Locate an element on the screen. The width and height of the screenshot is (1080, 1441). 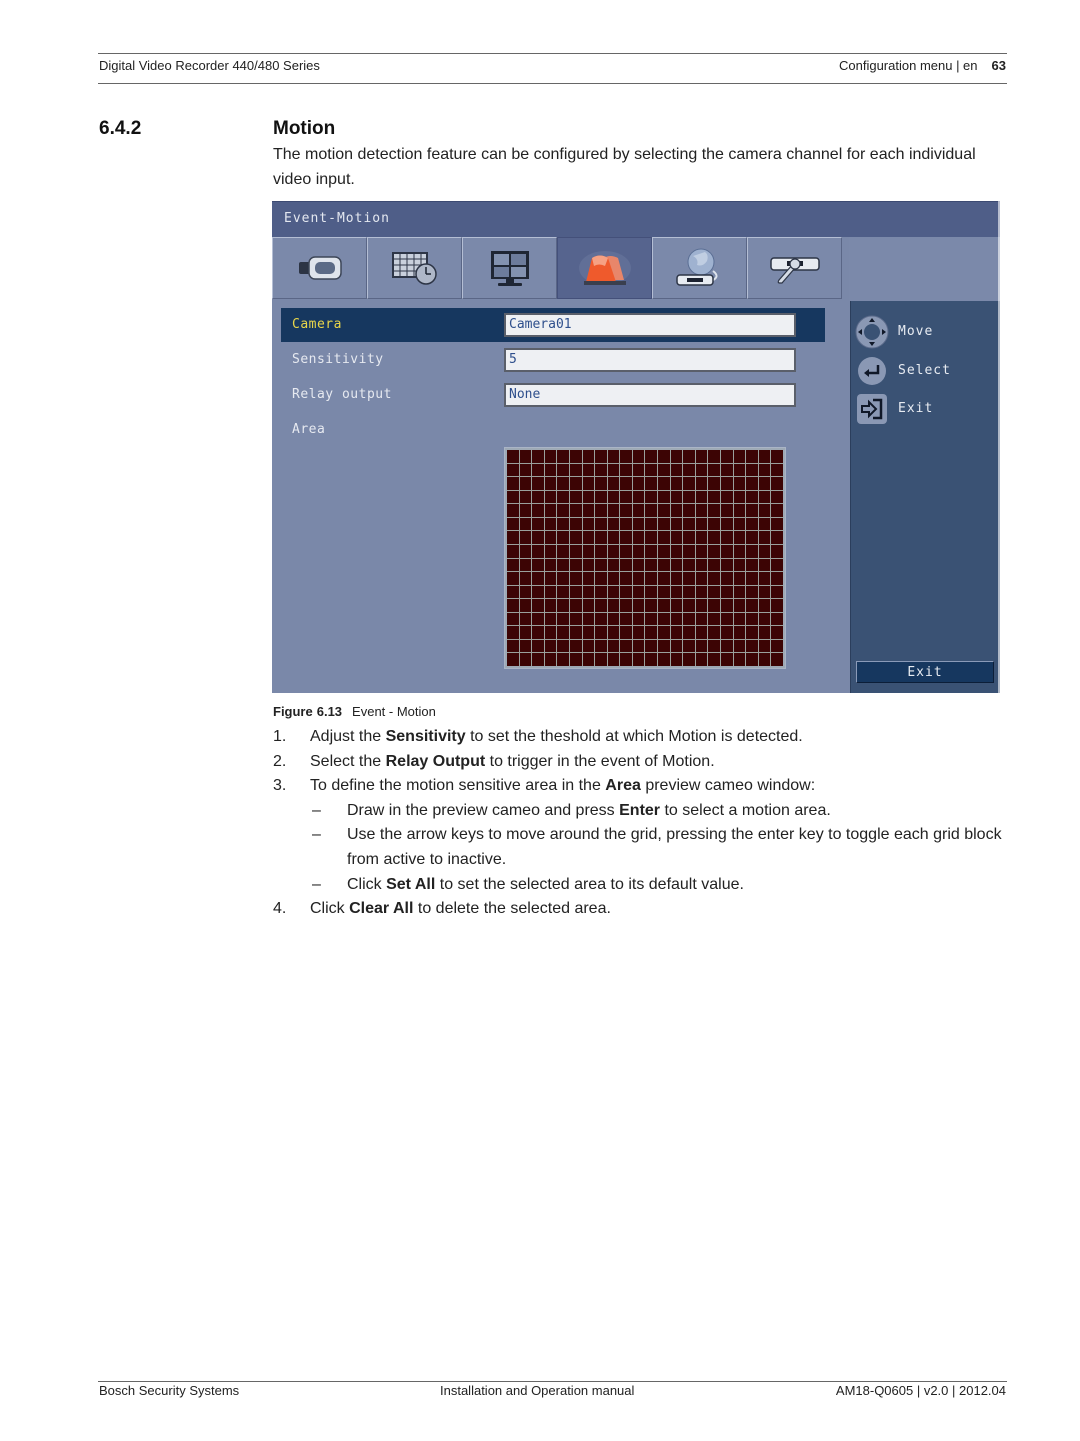
exit-button: Exit is located at coordinates (925, 672).